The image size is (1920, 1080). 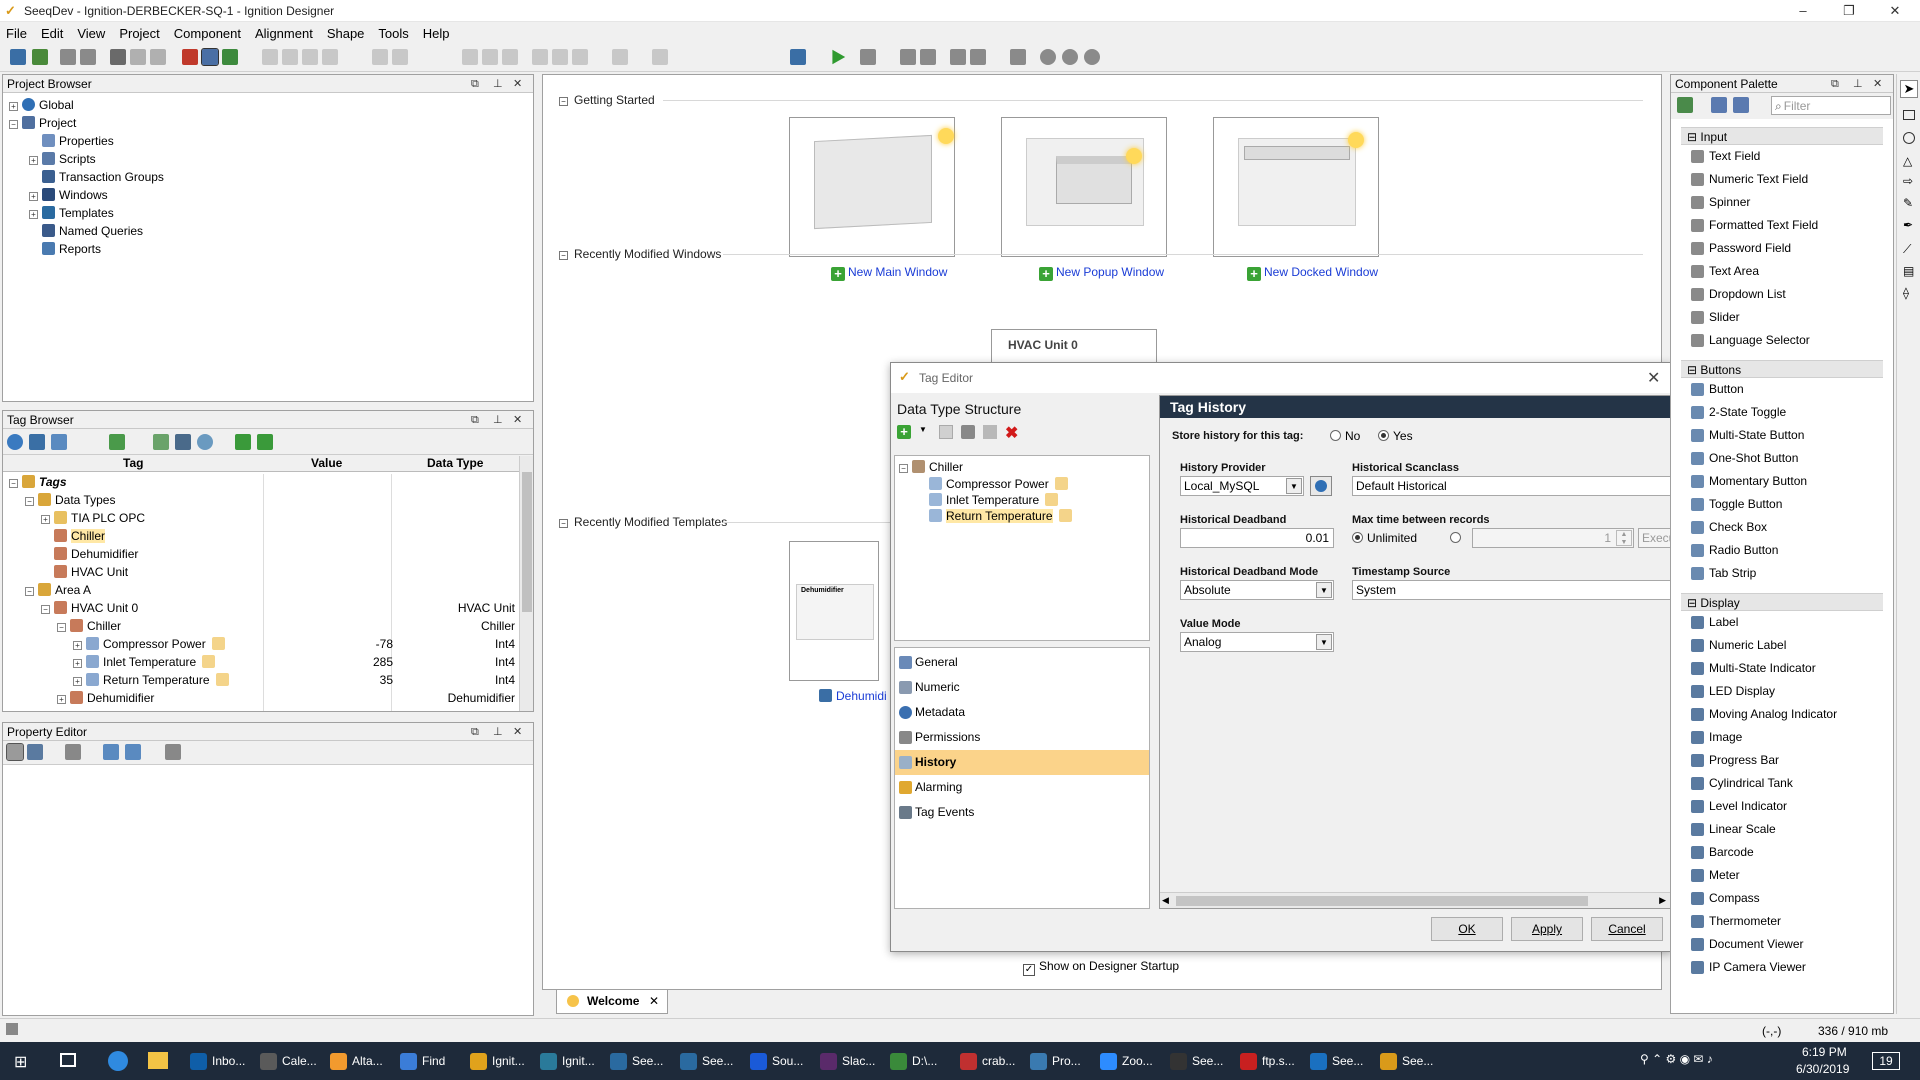 What do you see at coordinates (1324, 590) in the screenshot?
I see `chevron-down-icon: ▼` at bounding box center [1324, 590].